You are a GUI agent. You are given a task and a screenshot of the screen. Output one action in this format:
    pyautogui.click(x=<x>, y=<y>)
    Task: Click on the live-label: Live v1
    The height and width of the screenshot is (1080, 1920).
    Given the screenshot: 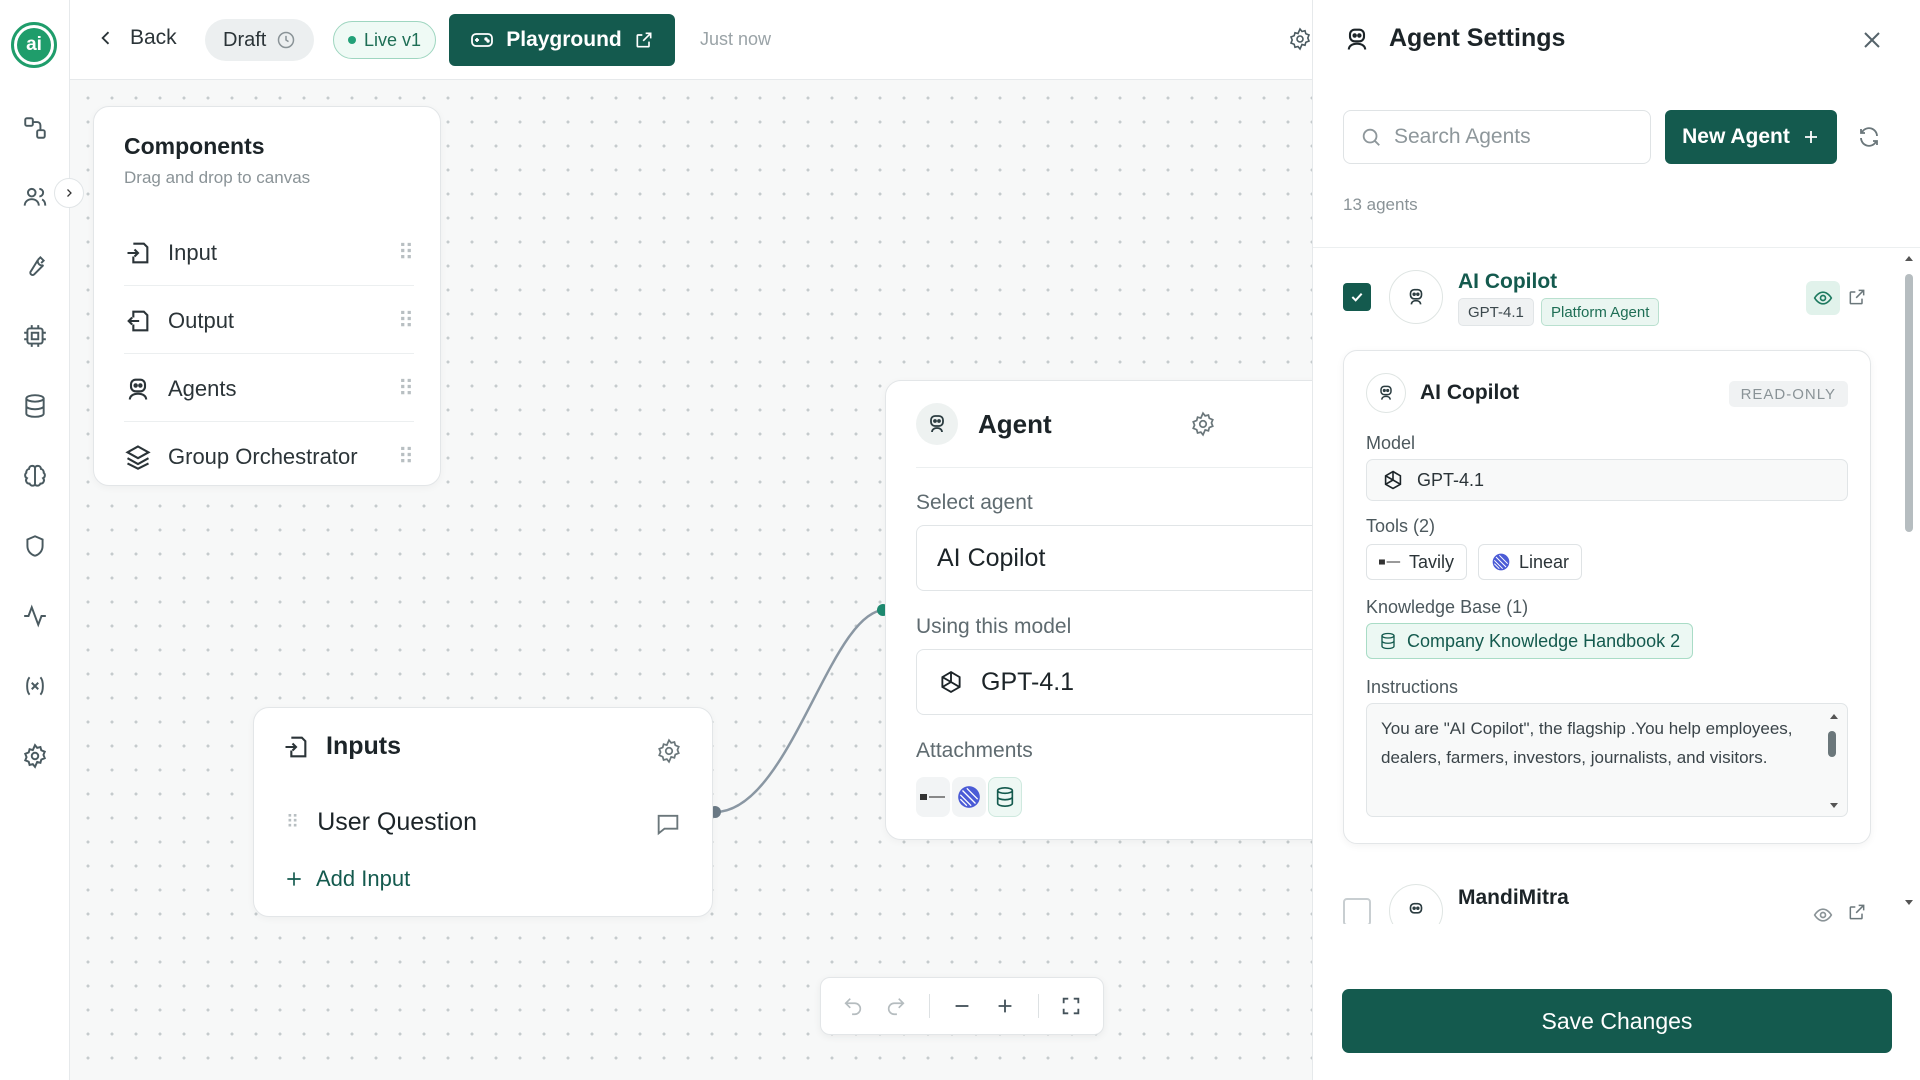 What is the action you would take?
    pyautogui.click(x=393, y=39)
    